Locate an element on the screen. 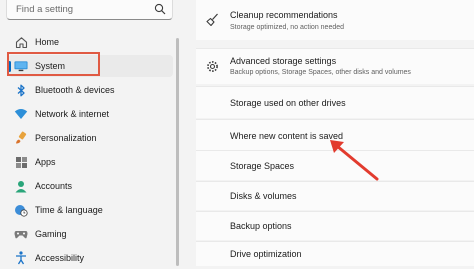 This screenshot has width=474, height=269. row-label: Storage used on other drives is located at coordinates (288, 102).